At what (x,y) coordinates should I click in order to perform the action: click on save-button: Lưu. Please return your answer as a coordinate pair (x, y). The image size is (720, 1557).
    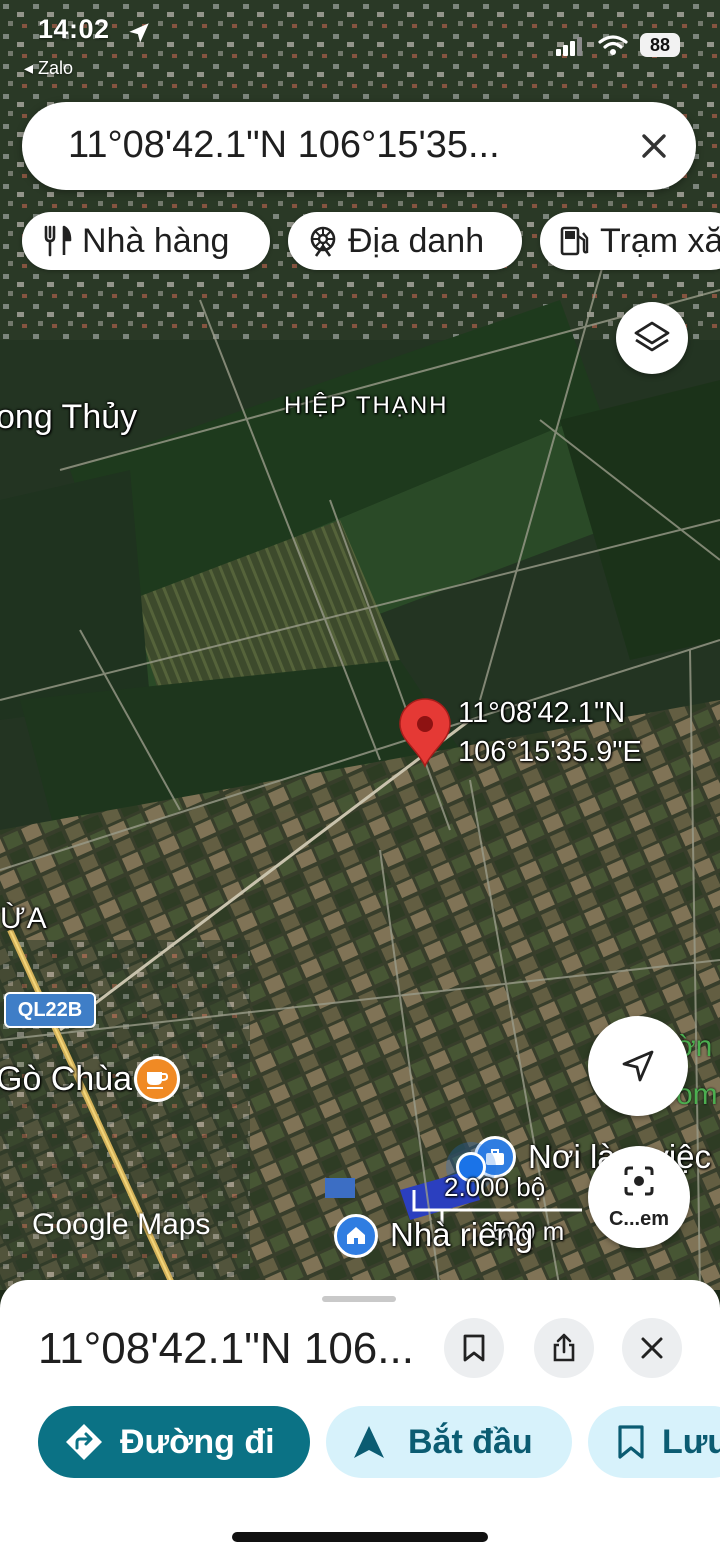
    Looking at the image, I should click on (654, 1442).